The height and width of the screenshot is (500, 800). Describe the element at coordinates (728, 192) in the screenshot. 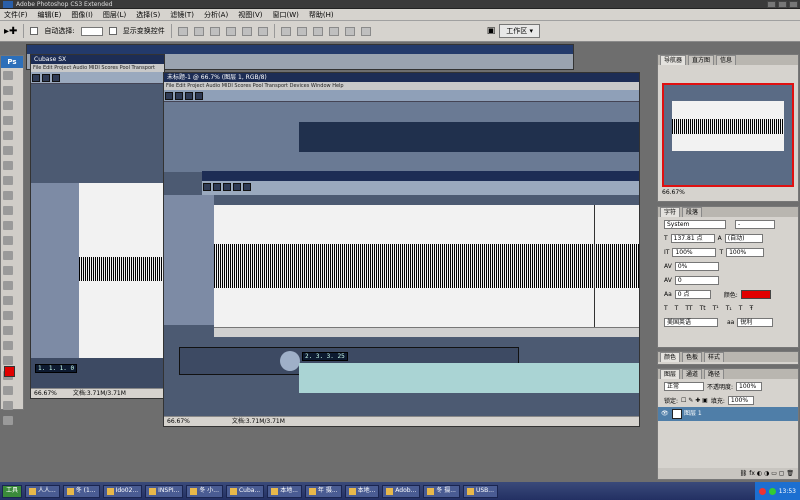

I see `navigator-zoom: 66.67%` at that location.